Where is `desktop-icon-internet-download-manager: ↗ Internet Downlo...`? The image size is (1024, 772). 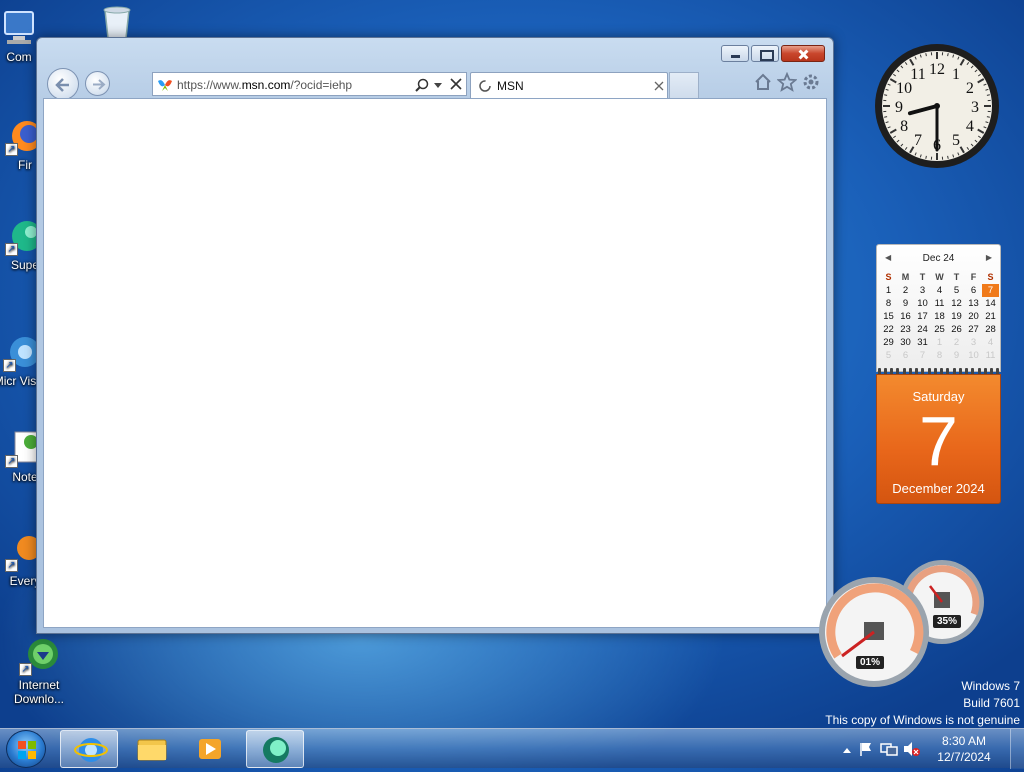
desktop-icon-internet-download-manager: ↗ Internet Downlo... is located at coordinates (39, 671).